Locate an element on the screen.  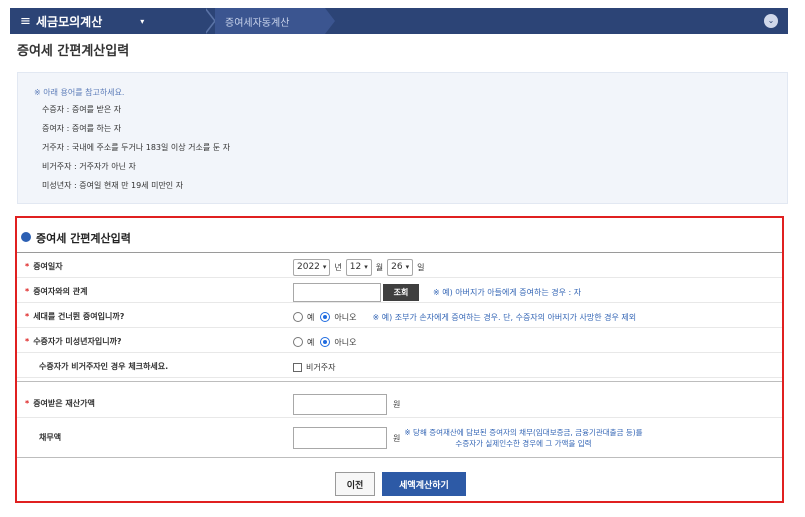
gift-date-label: * 증여일자 is located at coordinates (44, 266).